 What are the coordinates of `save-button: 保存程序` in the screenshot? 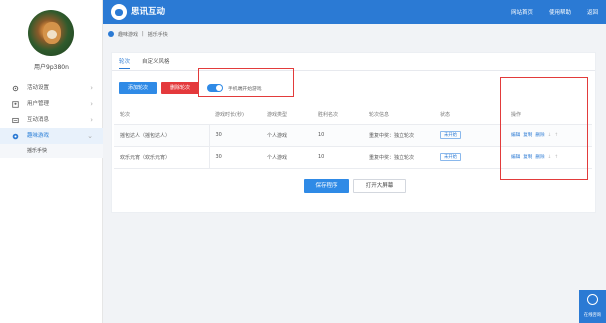 It's located at (326, 186).